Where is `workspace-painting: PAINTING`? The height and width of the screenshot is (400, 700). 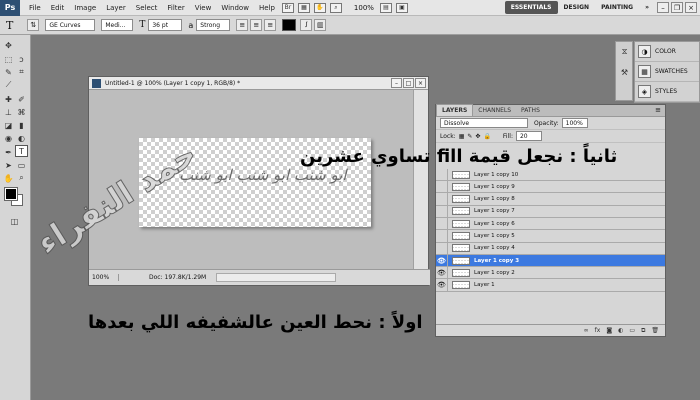 workspace-painting: PAINTING is located at coordinates (617, 7).